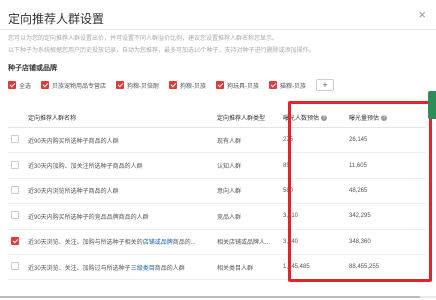 The height and width of the screenshot is (300, 436). Describe the element at coordinates (313, 165) in the screenshot. I see `people-estimate: 85` at that location.